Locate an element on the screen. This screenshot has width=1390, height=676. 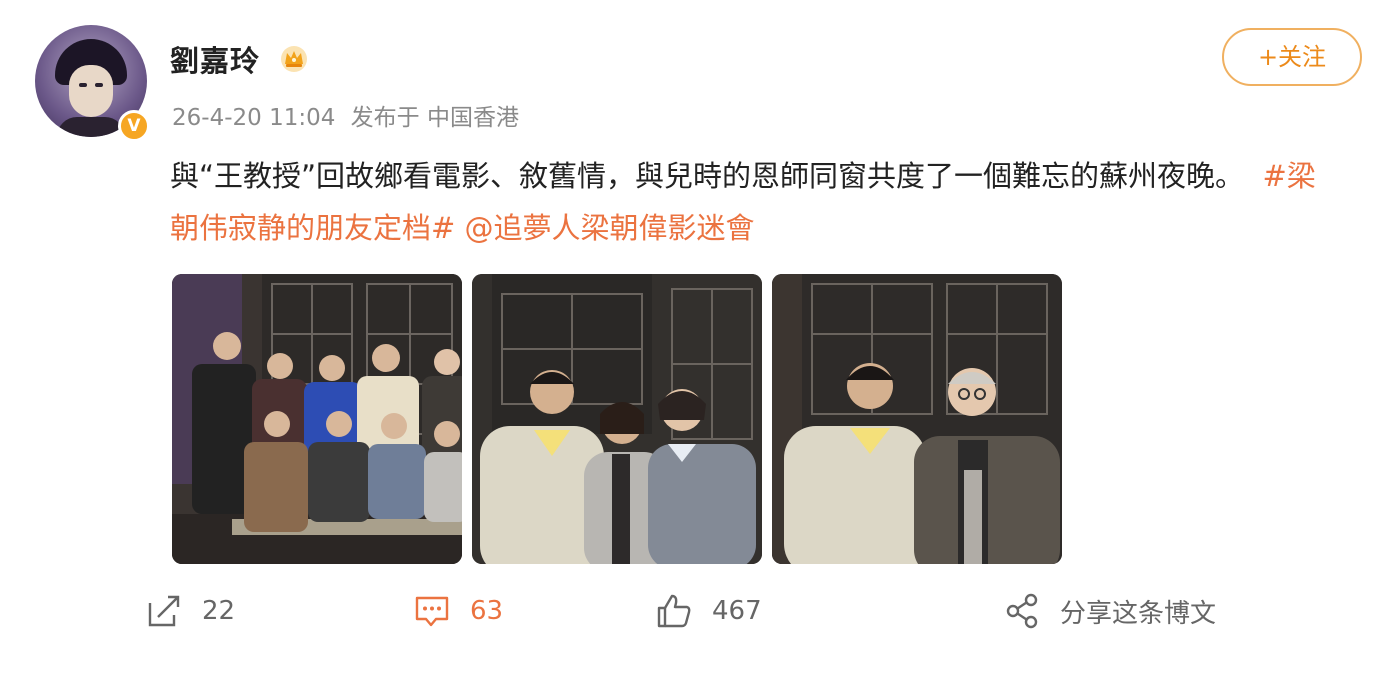
post-source: 发布于 中国香港 is located at coordinates (434, 118).